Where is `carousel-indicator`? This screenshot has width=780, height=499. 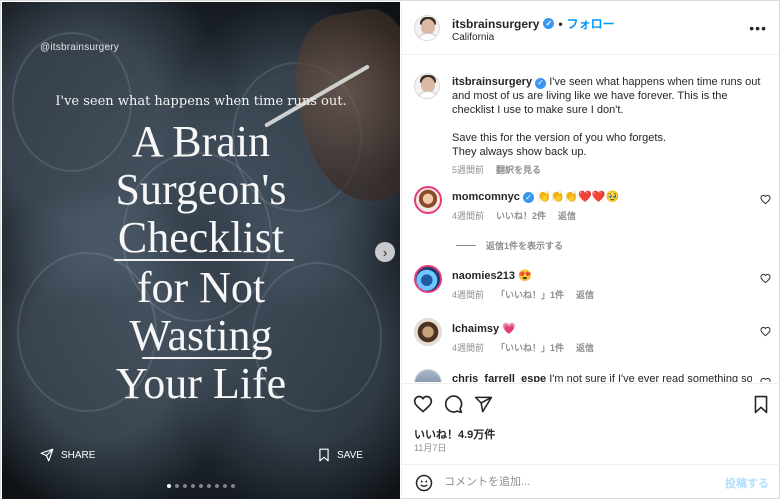 carousel-indicator is located at coordinates (201, 486).